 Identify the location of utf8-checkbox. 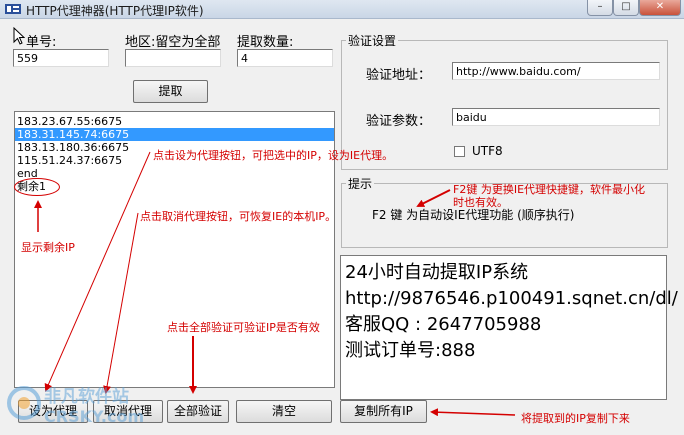
(459, 151).